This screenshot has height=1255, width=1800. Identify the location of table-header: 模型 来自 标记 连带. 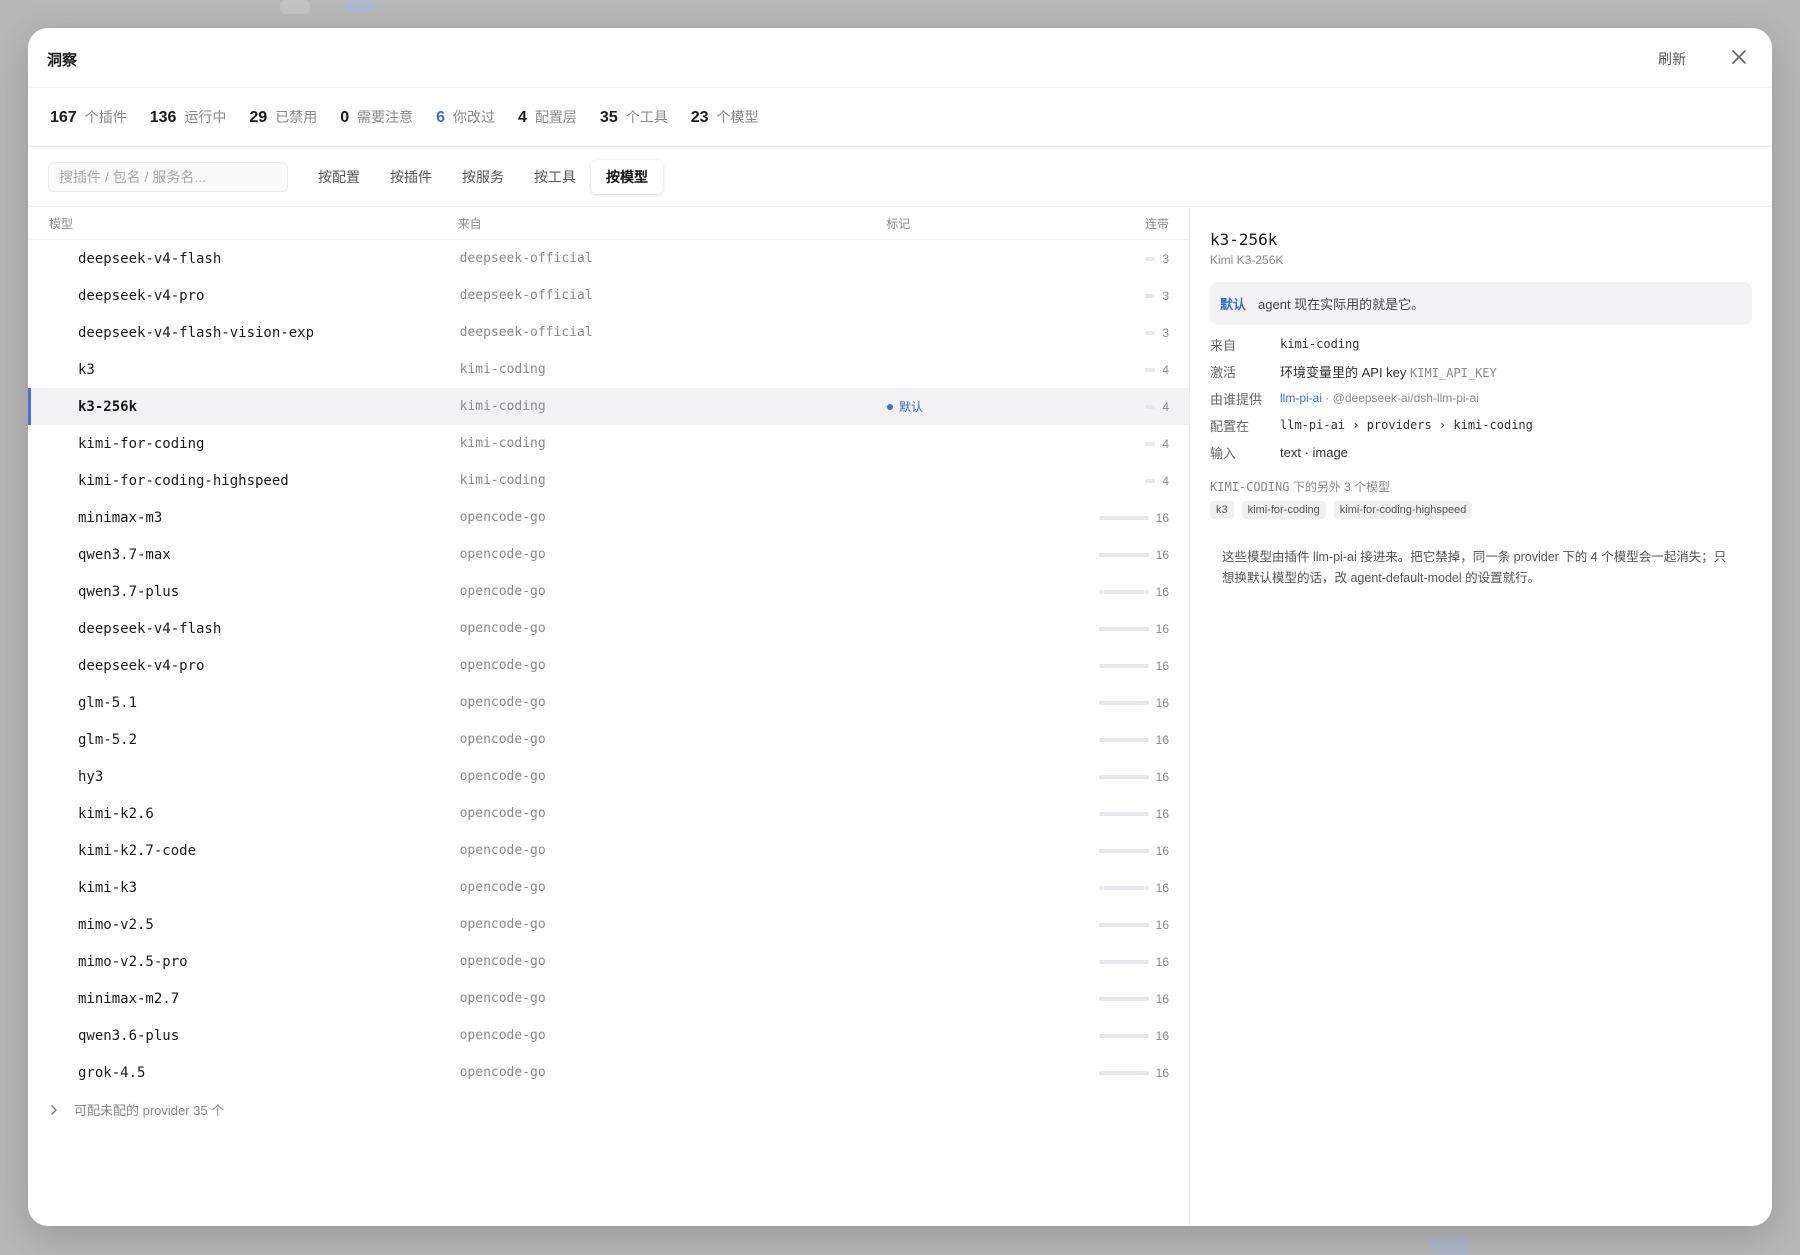
(608, 224).